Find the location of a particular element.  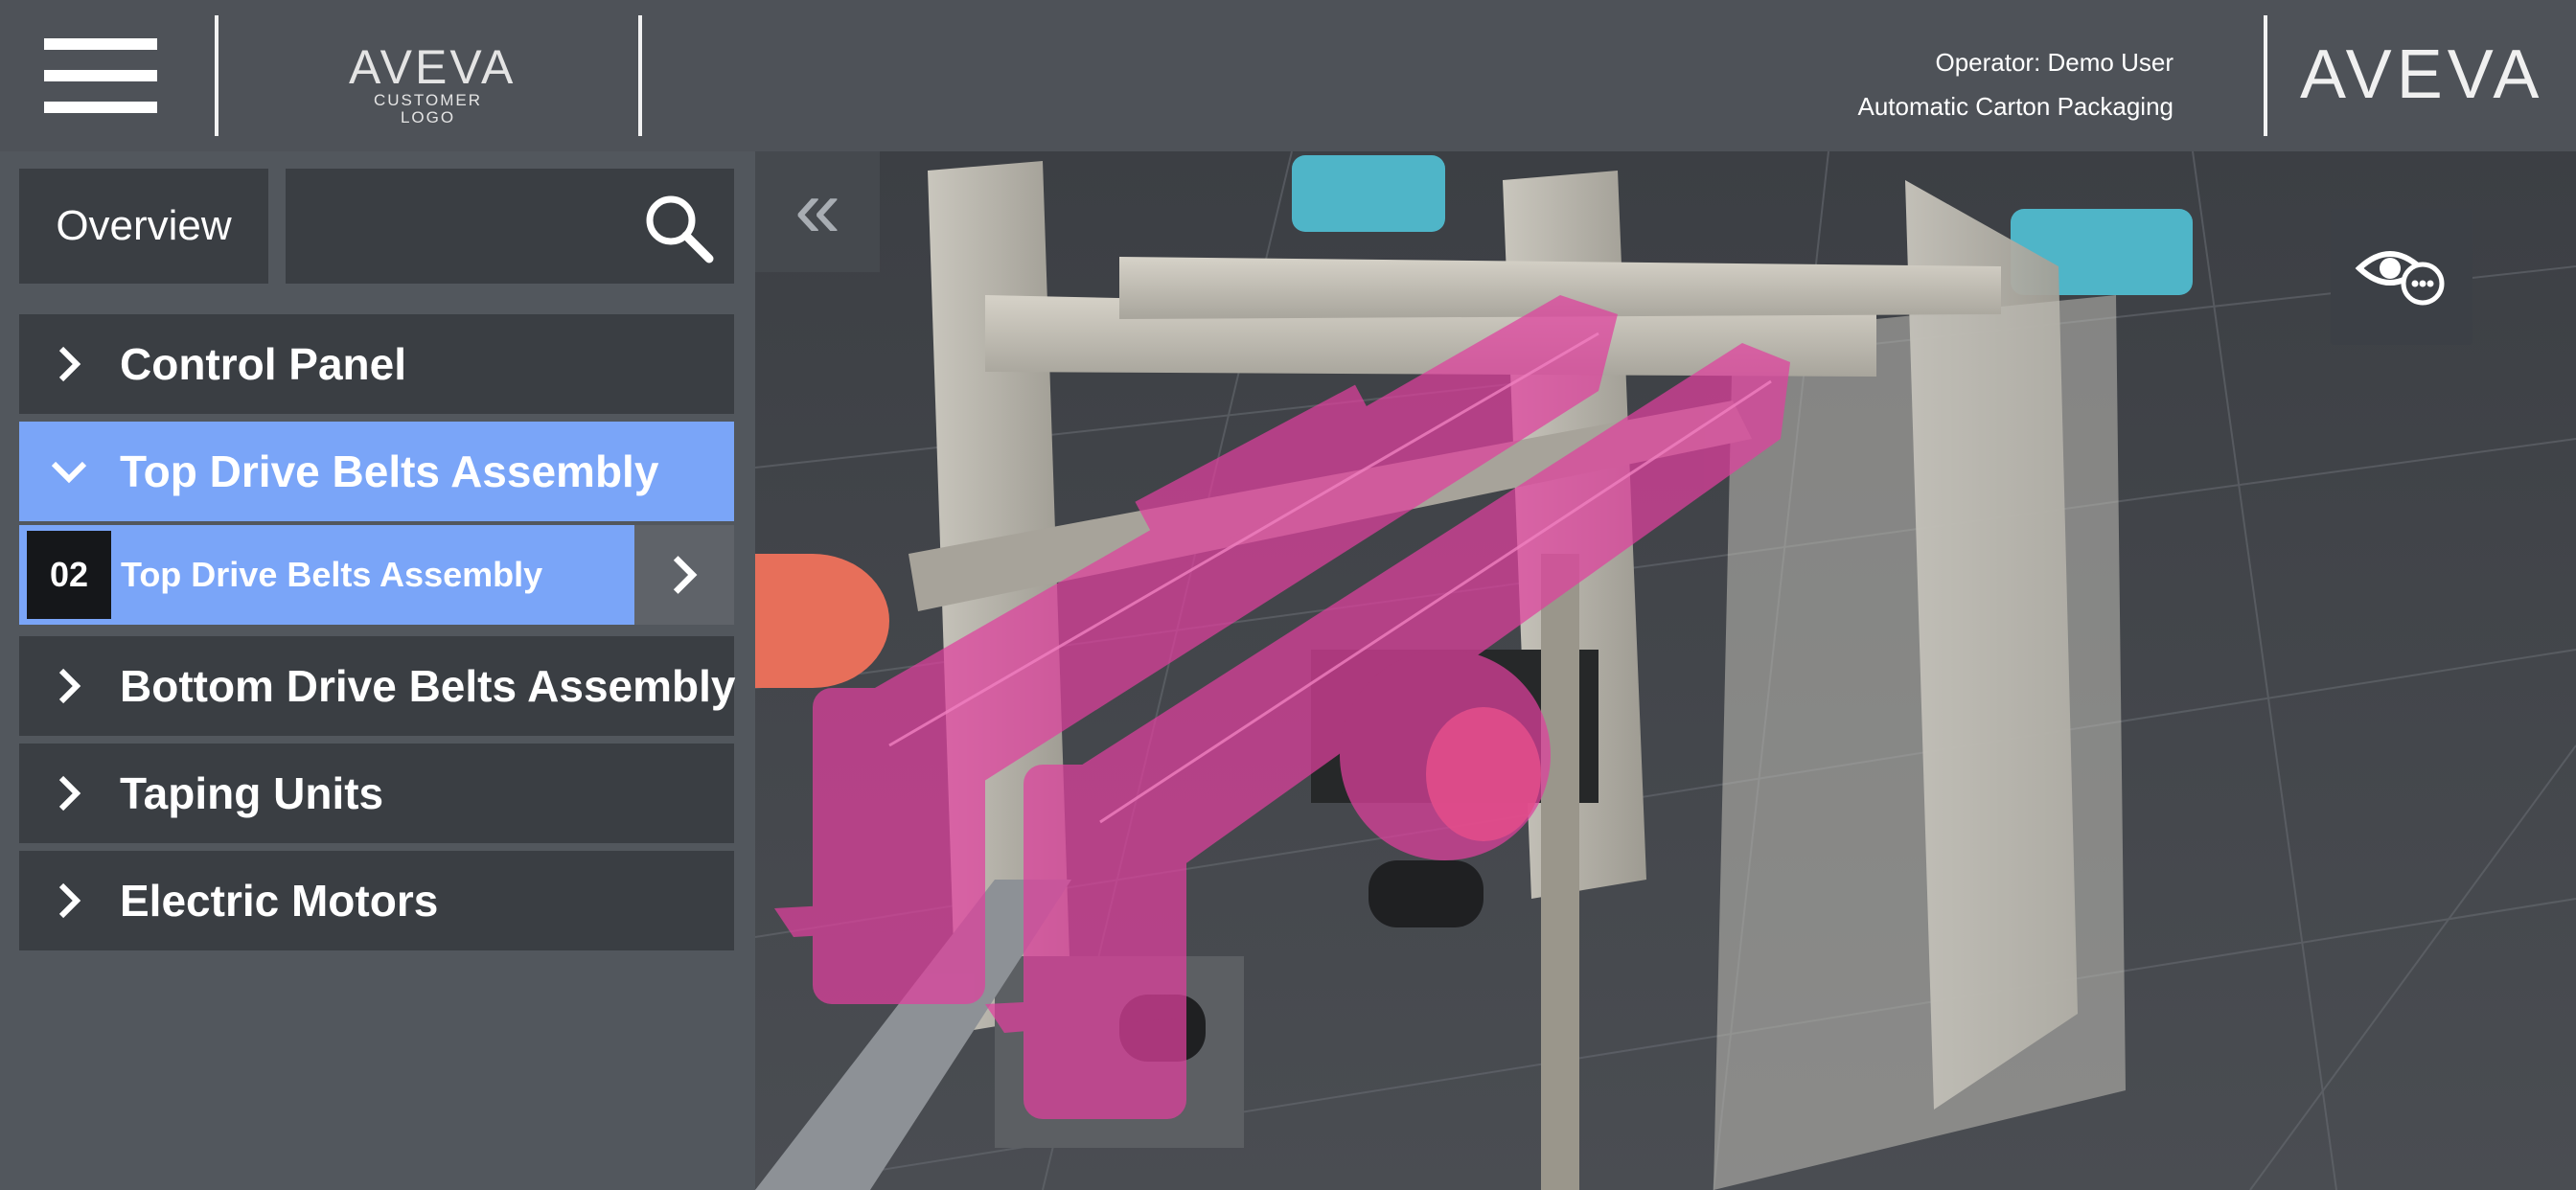

menu-icon is located at coordinates (100, 76).